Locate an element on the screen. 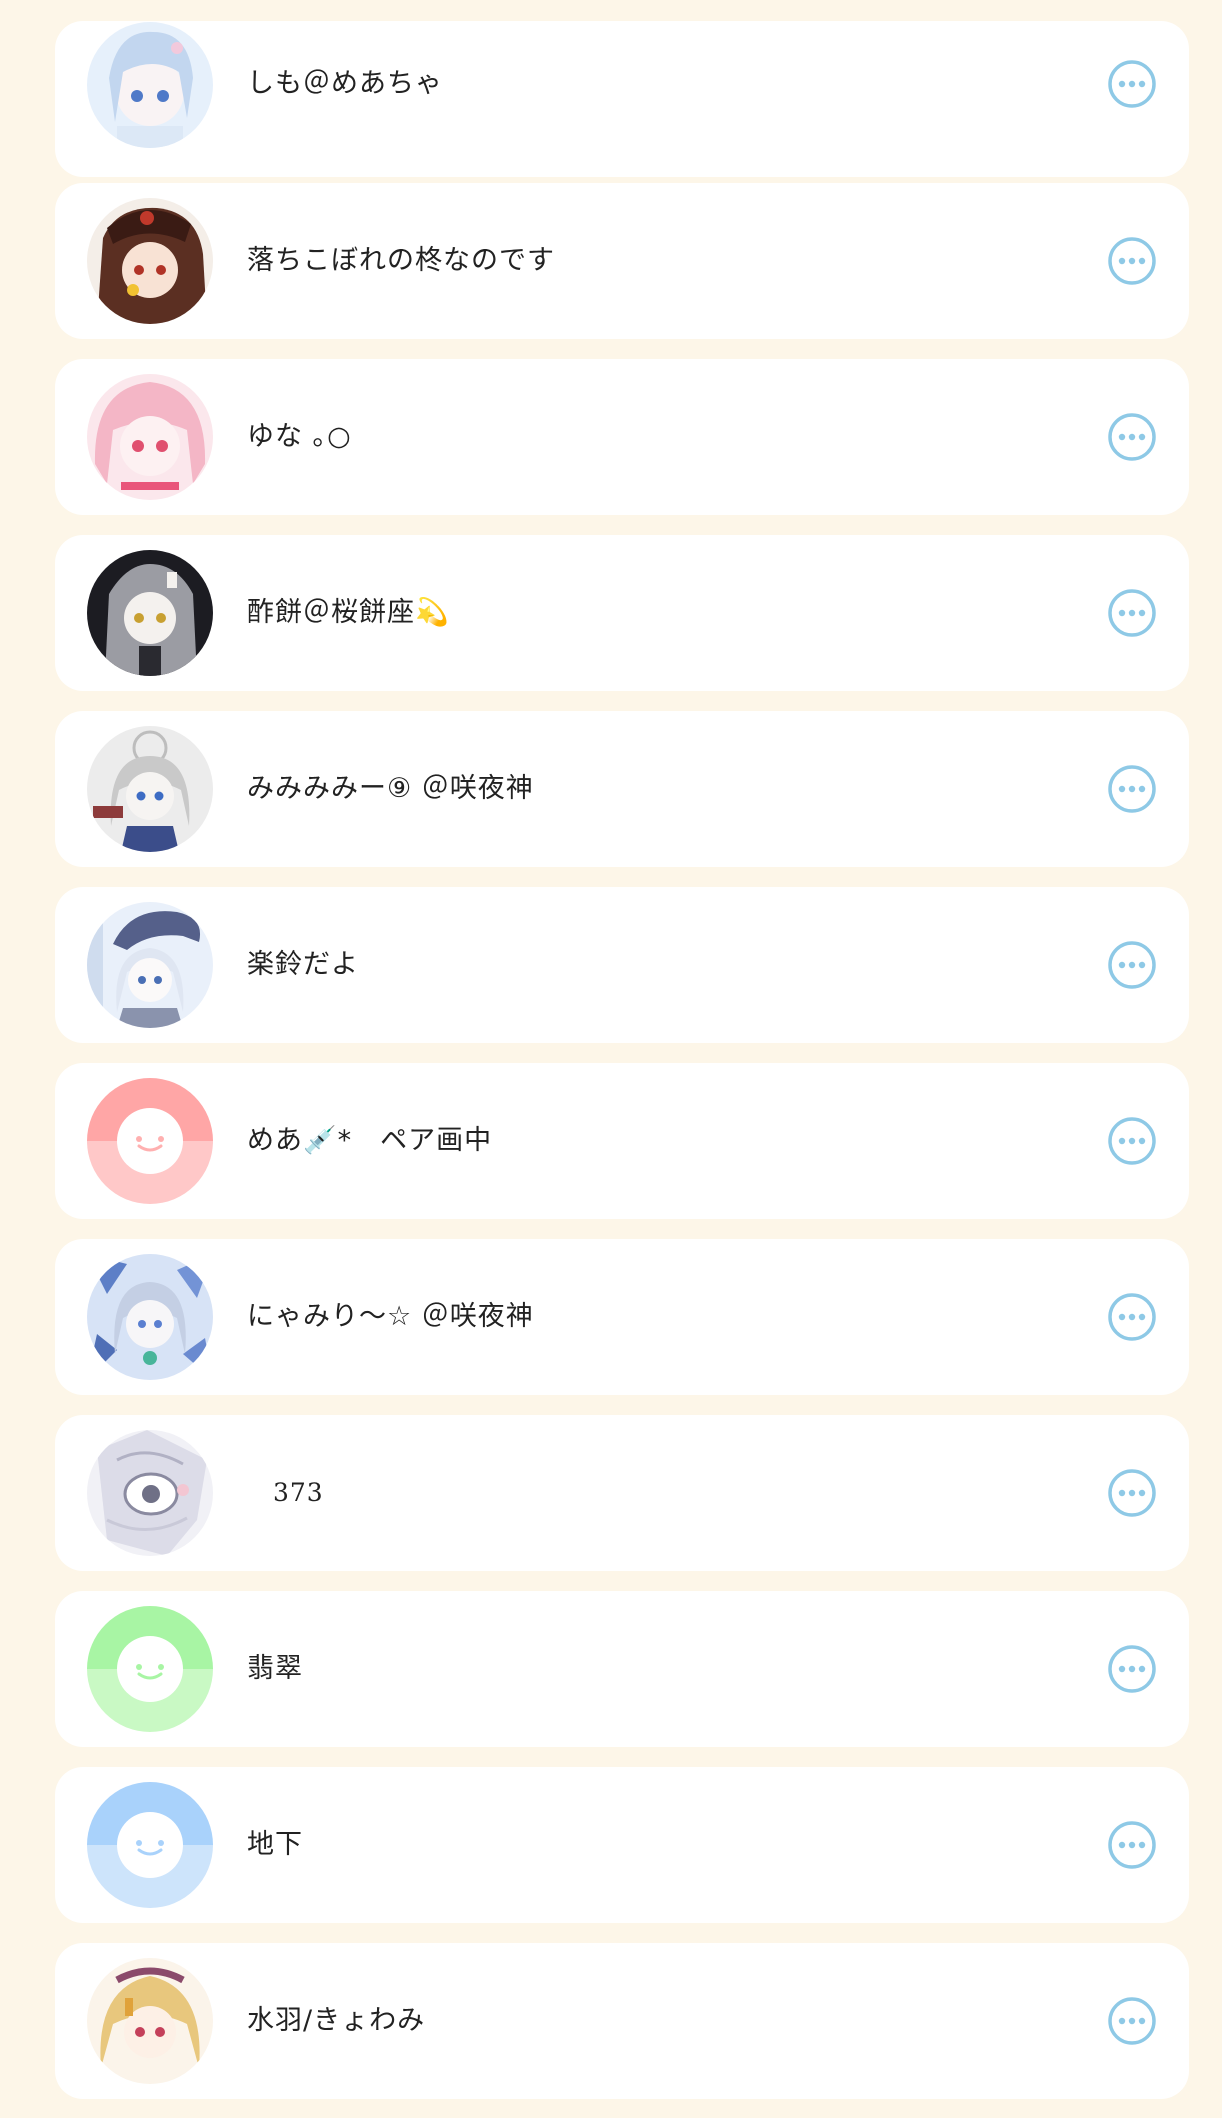 This screenshot has width=1222, height=2118. contact-row: しも＠めあちゃ is located at coordinates (622, 99).